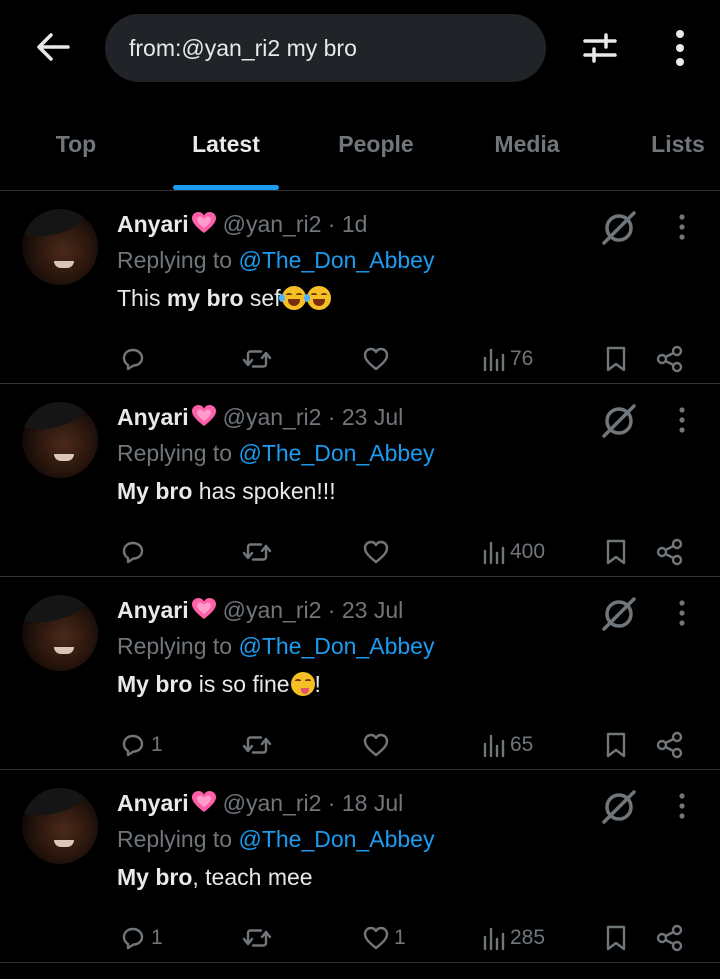 The height and width of the screenshot is (979, 720). I want to click on tab-people: People, so click(376, 144).